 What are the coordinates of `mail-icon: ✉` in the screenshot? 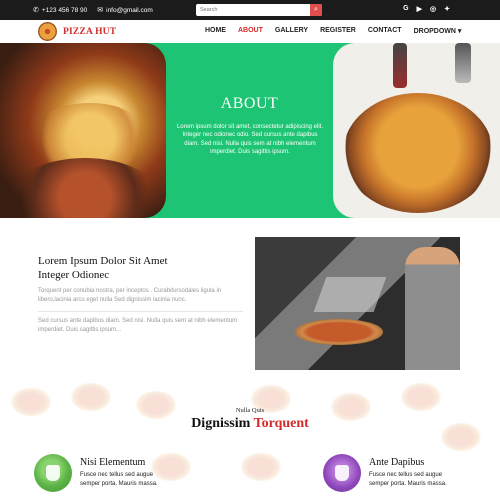 It's located at (100, 10).